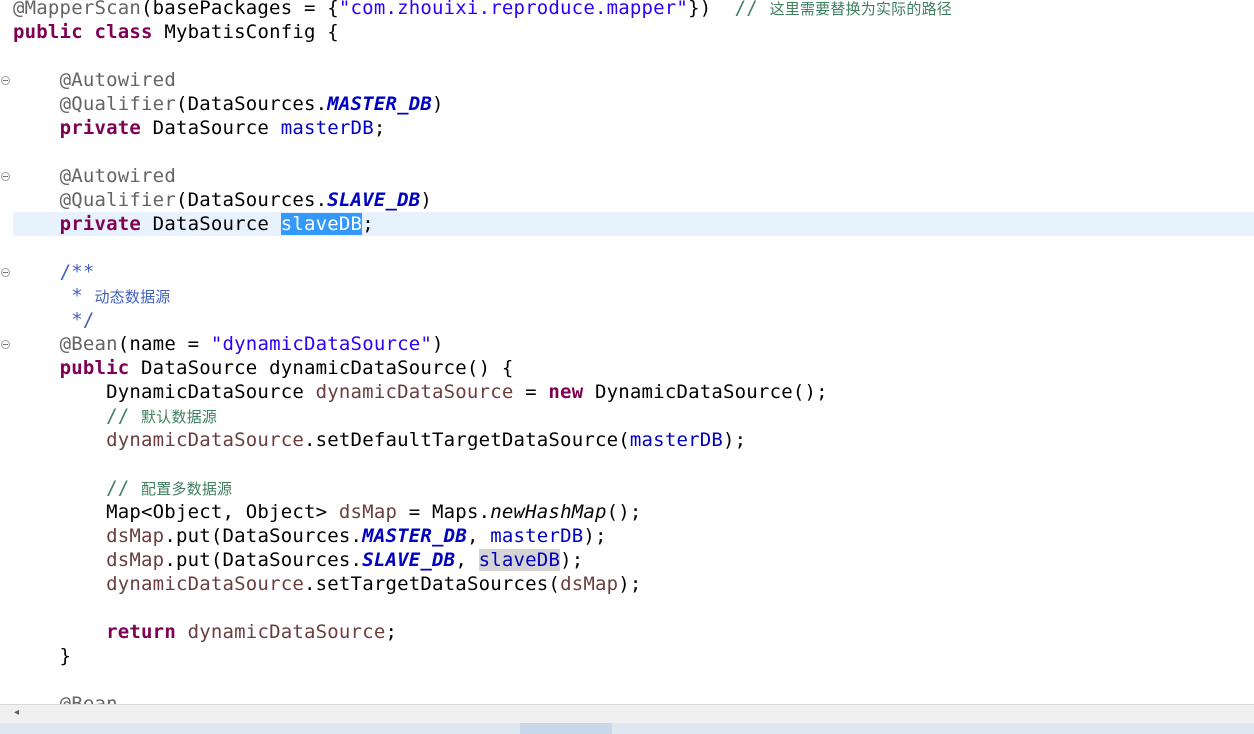  I want to click on code-token: 配置多数据源, so click(187, 489).